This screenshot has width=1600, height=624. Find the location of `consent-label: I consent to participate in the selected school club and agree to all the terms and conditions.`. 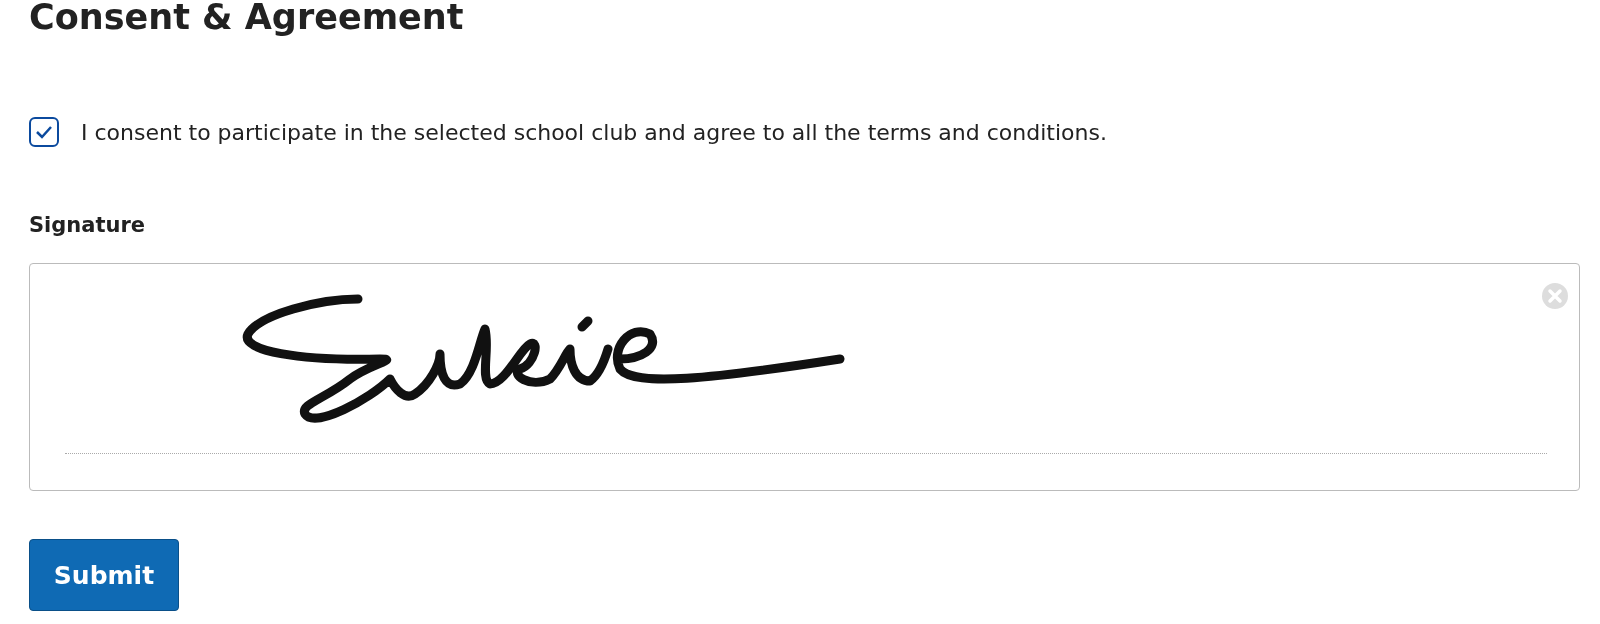

consent-label: I consent to participate in the selected school club and agree to all the terms and conditions. is located at coordinates (594, 132).